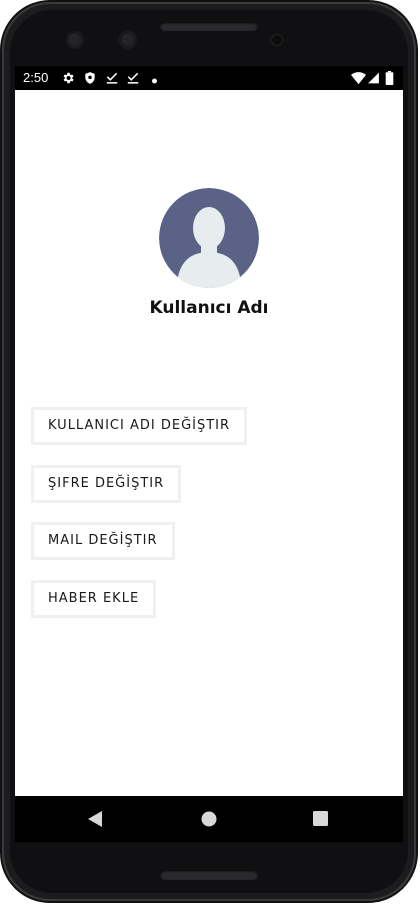 This screenshot has height=905, width=420. I want to click on status-time: 2:50, so click(36, 77).